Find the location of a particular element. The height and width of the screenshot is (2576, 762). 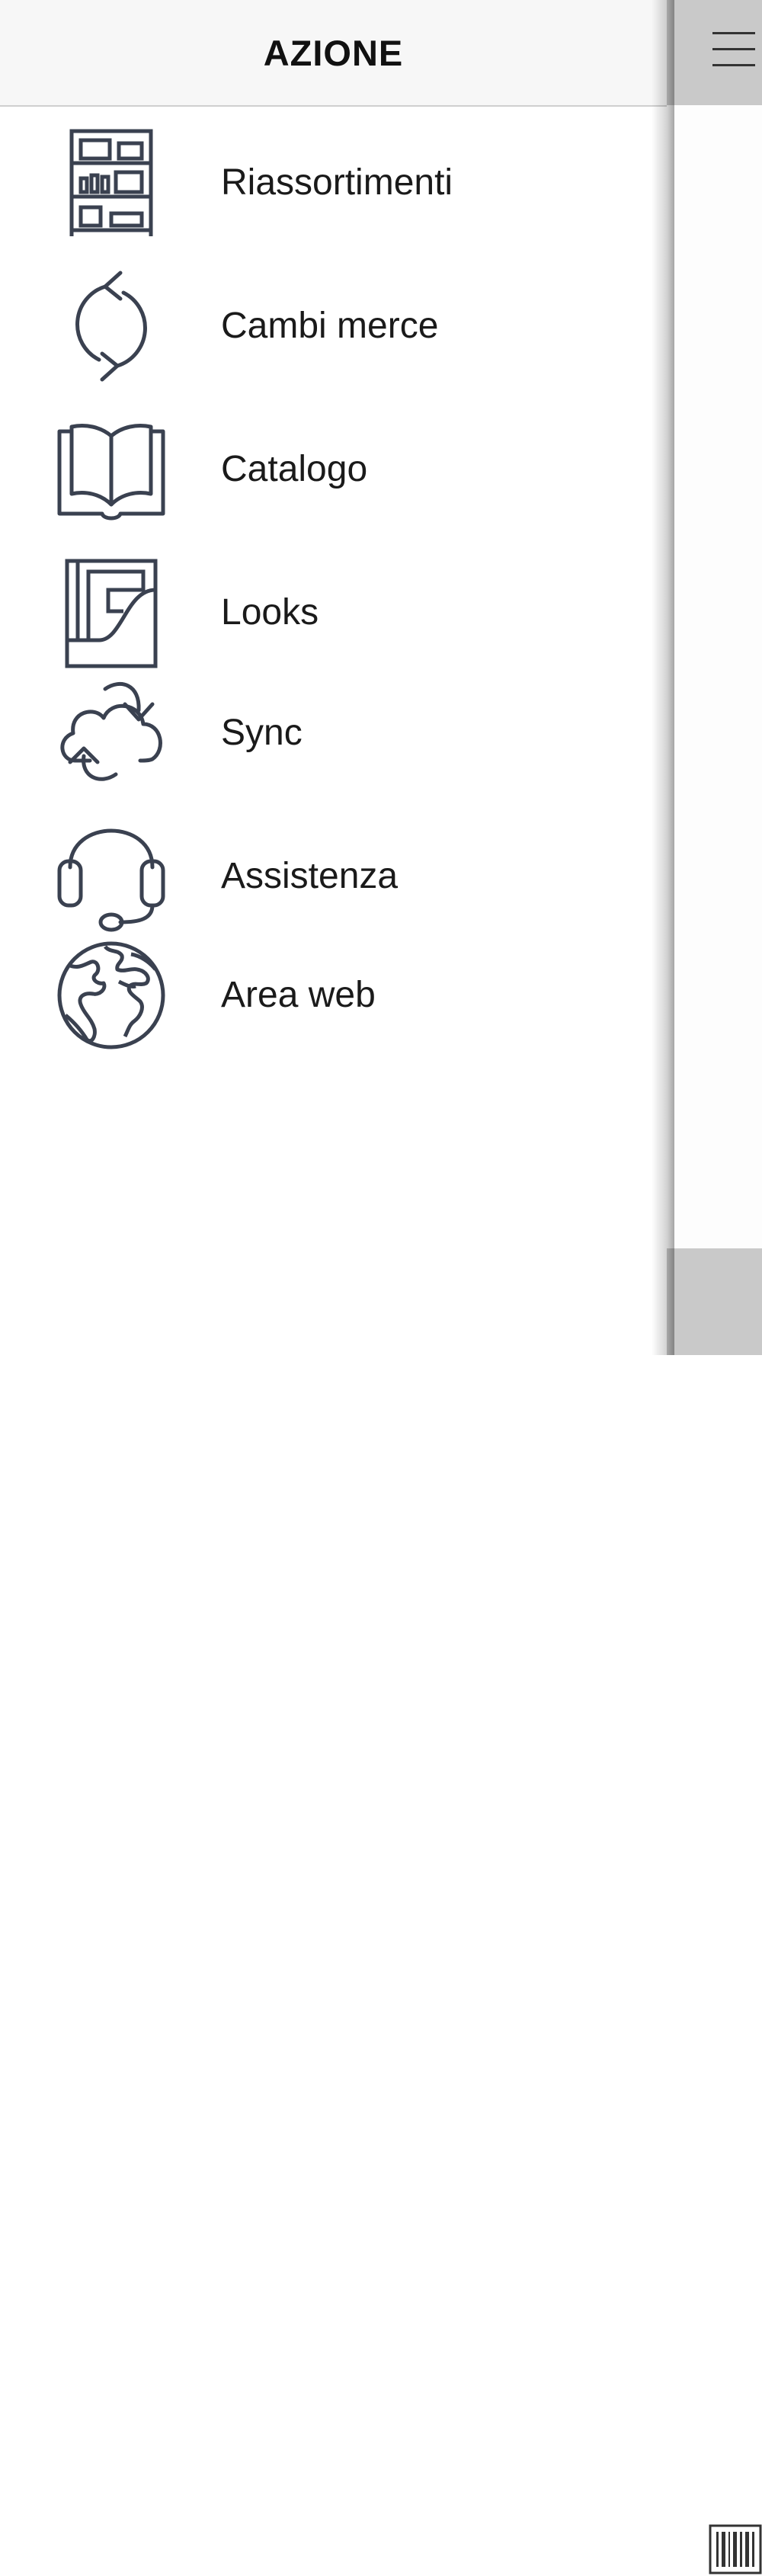

main-screen is located at coordinates (715, 1287).